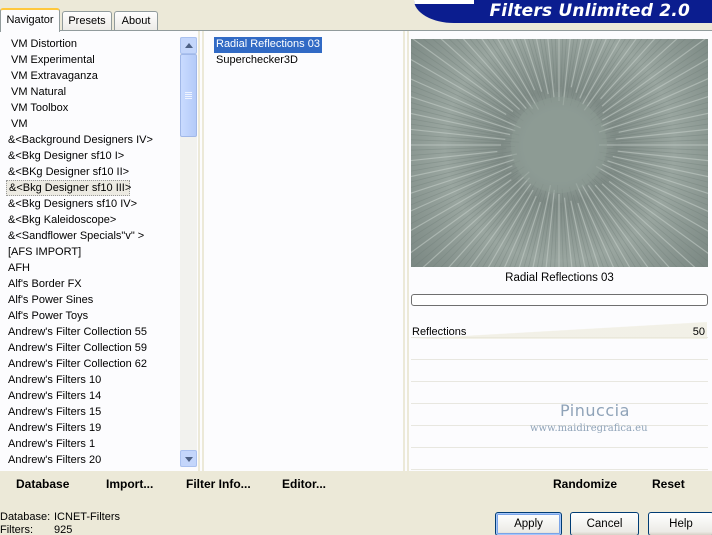 The image size is (712, 535). What do you see at coordinates (93, 284) in the screenshot?
I see `category-item: Alf's Border FX` at bounding box center [93, 284].